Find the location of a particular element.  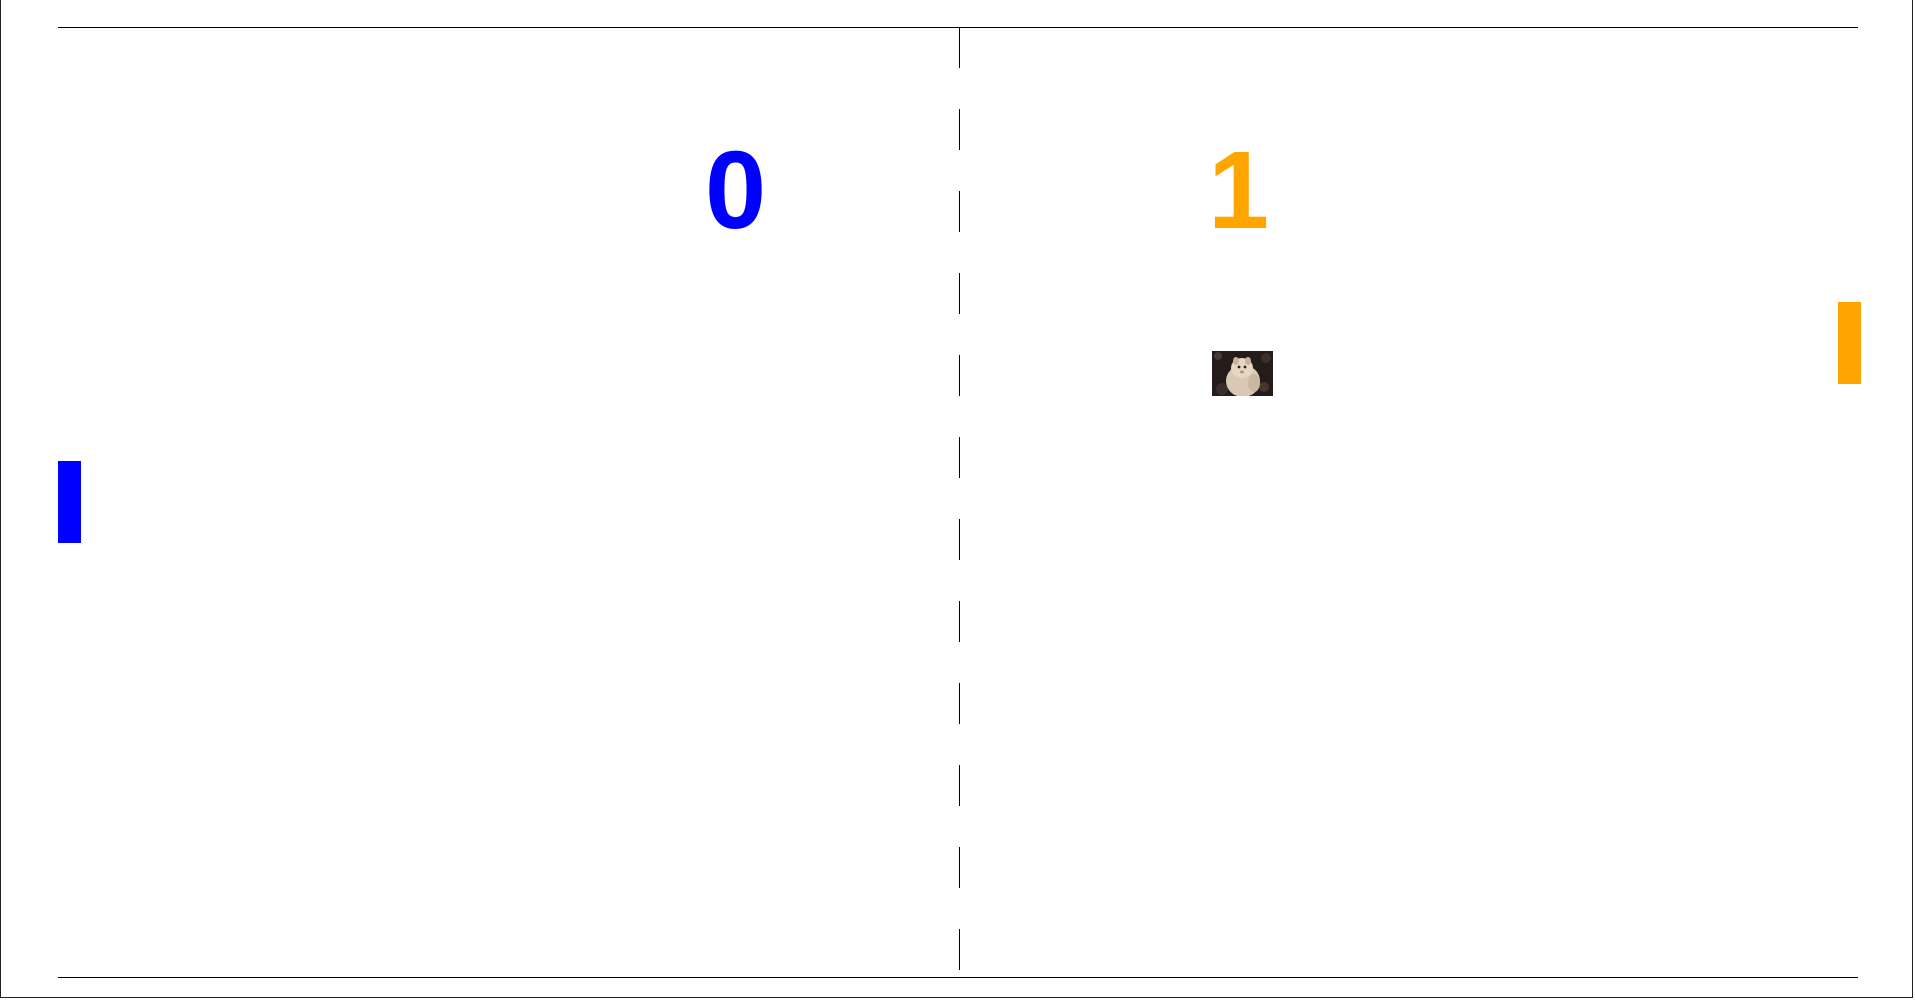

ball is located at coordinates (1242, 373).